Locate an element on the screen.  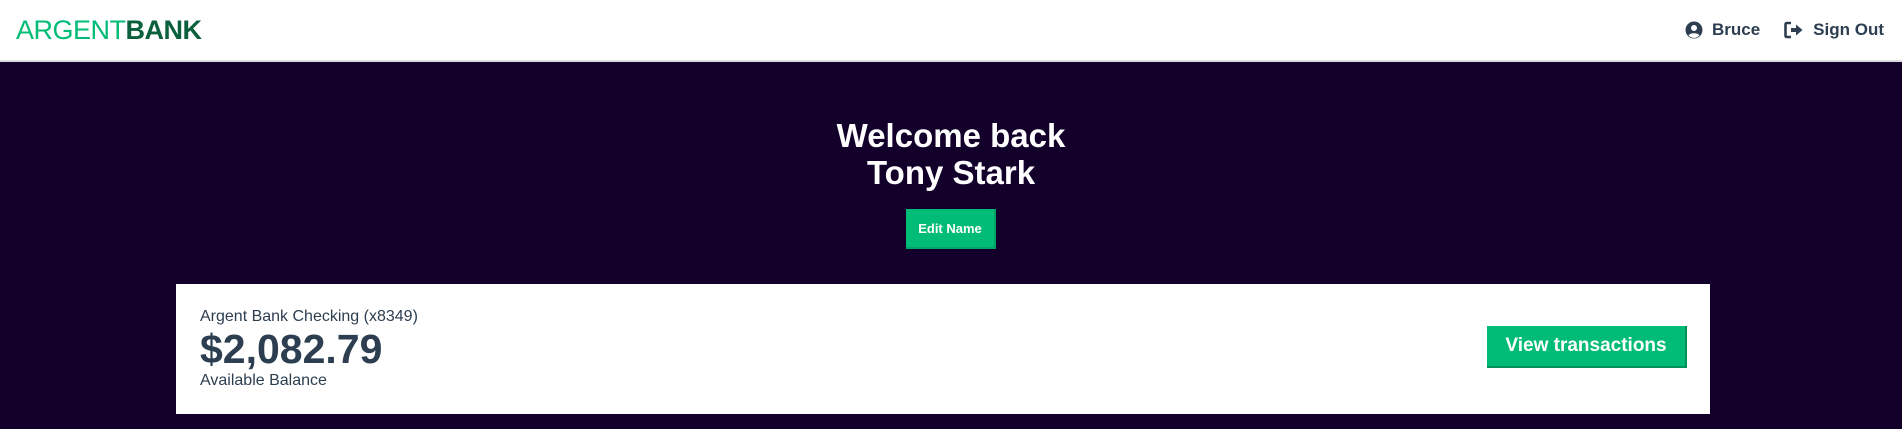
account-title: Argent Bank Checking (x8349) is located at coordinates (309, 316).